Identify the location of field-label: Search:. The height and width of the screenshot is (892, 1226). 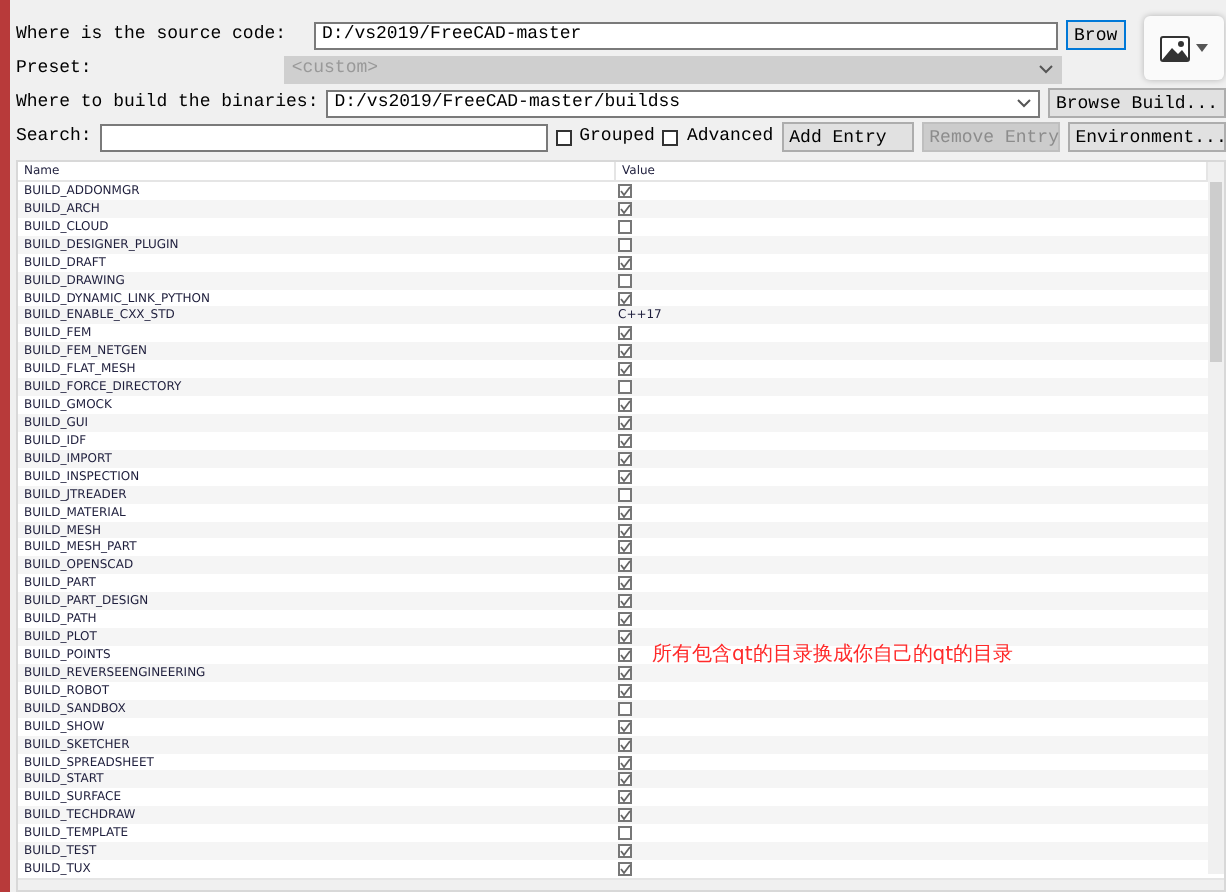
(54, 136).